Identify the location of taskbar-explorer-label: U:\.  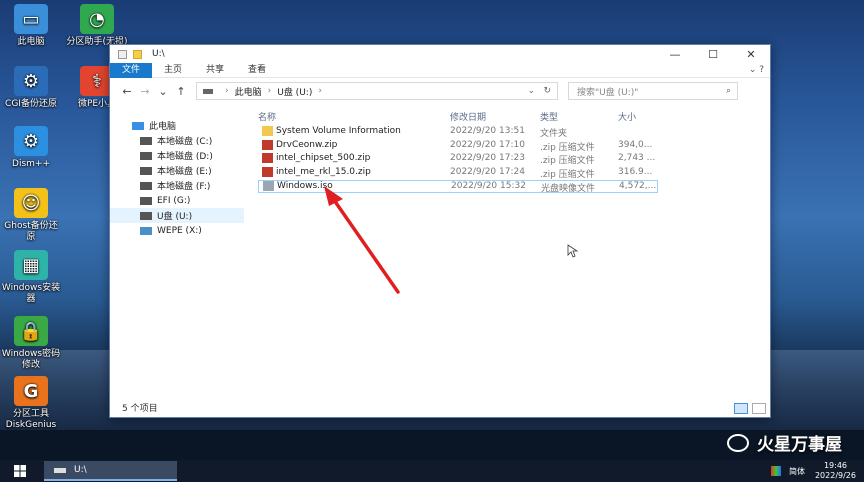
(80, 470).